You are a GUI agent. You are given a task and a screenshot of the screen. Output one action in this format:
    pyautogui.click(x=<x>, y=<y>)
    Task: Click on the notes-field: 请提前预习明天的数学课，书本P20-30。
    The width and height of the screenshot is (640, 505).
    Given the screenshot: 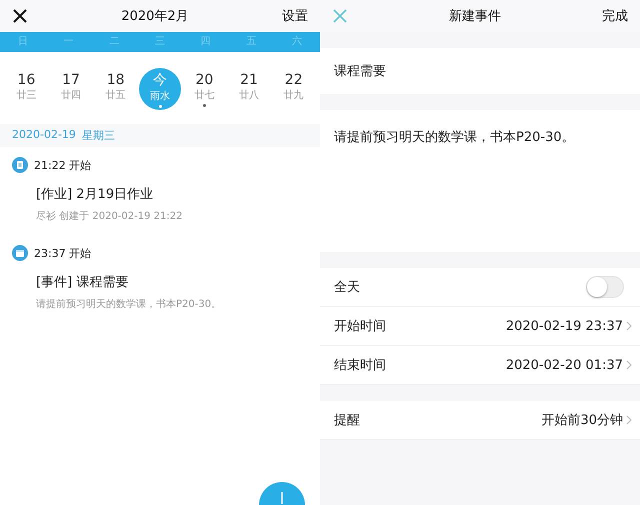 What is the action you would take?
    pyautogui.click(x=480, y=181)
    